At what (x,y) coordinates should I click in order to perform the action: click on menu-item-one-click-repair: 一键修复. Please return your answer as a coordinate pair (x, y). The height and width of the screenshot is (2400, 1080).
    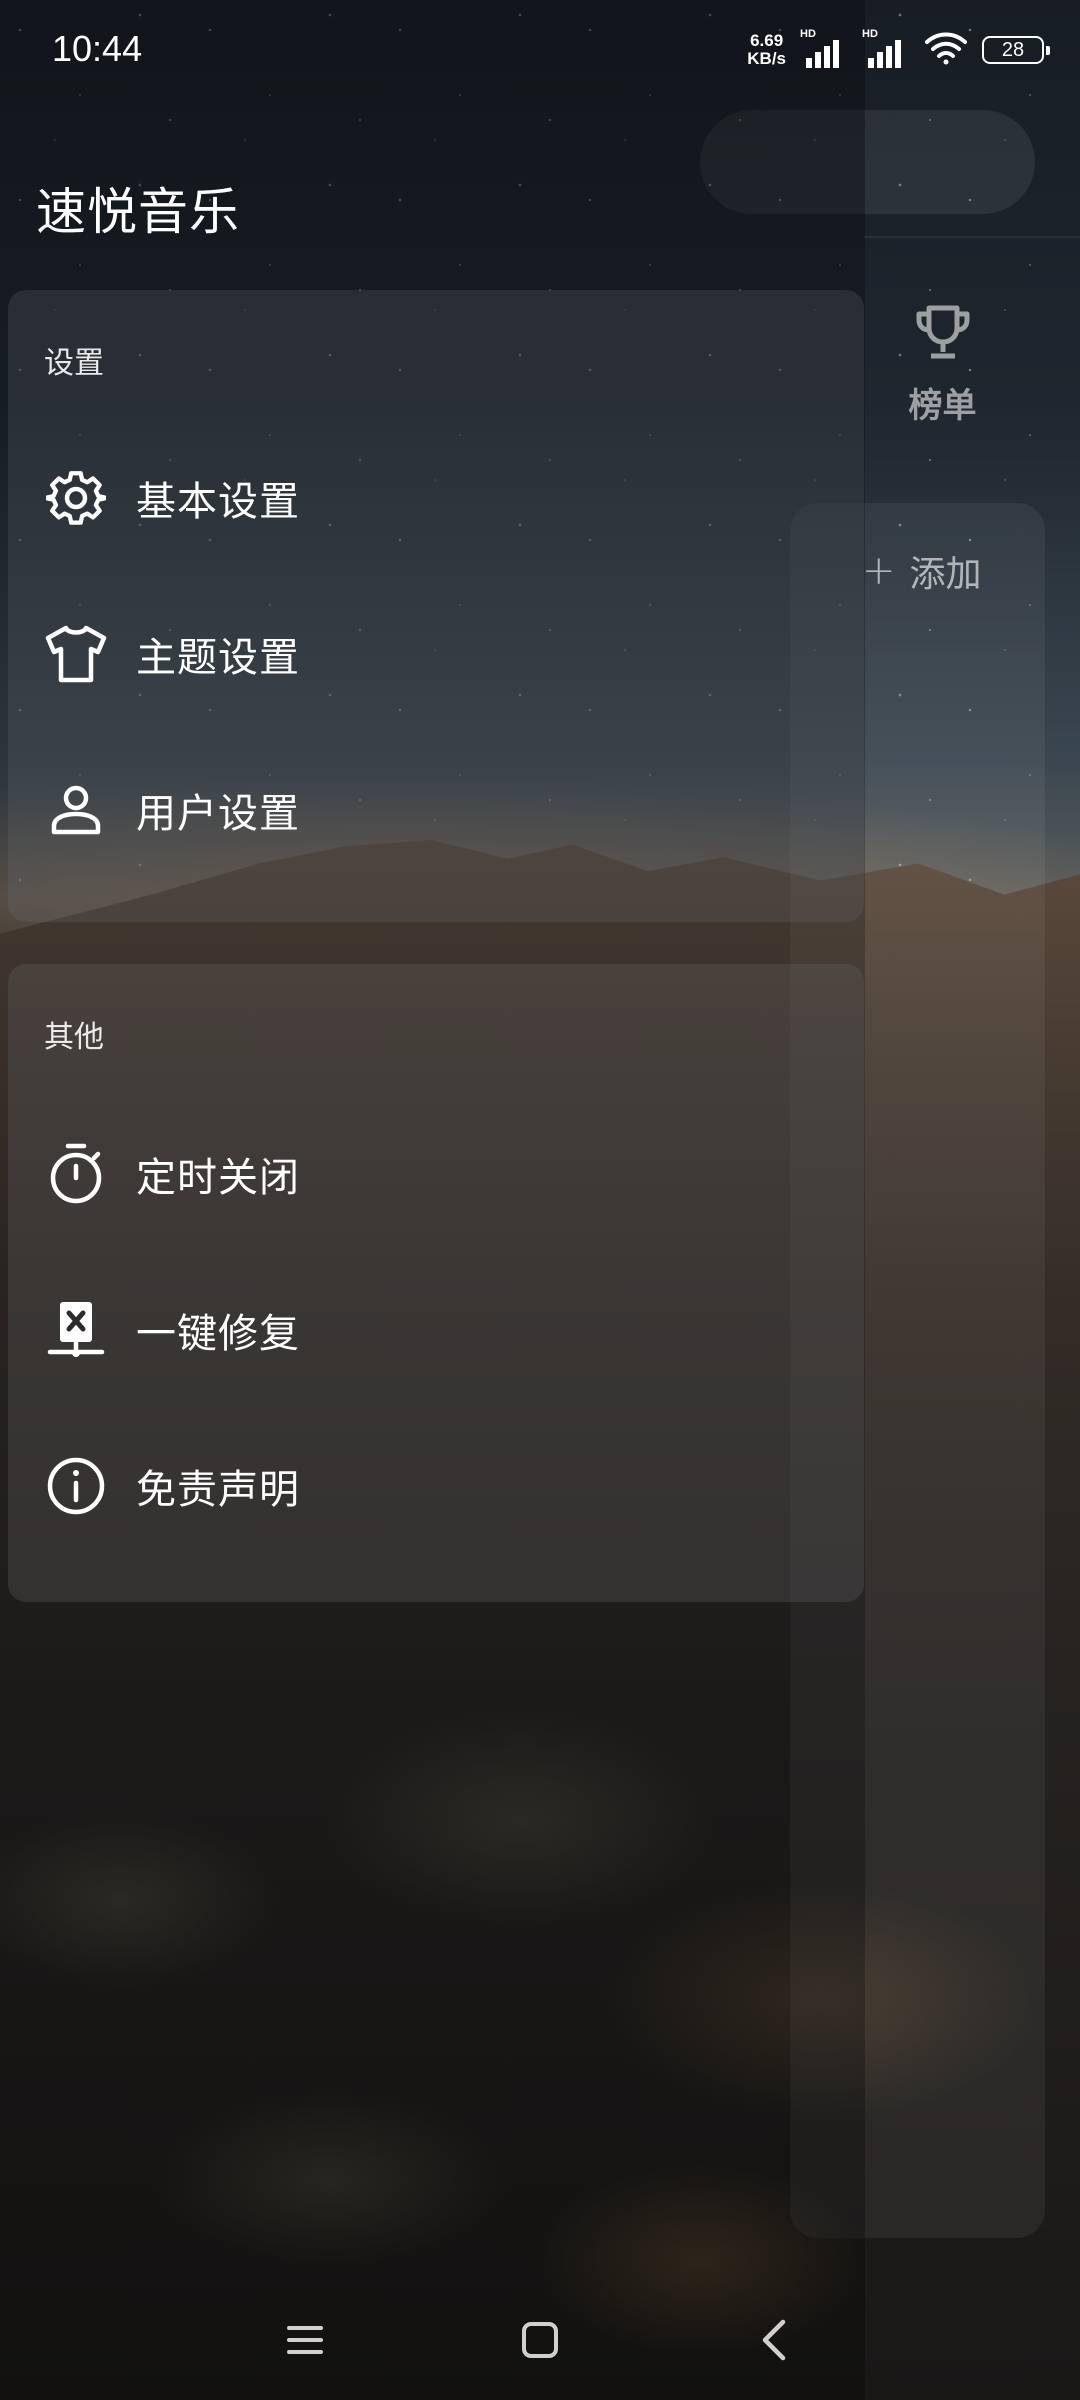
    Looking at the image, I should click on (424, 1330).